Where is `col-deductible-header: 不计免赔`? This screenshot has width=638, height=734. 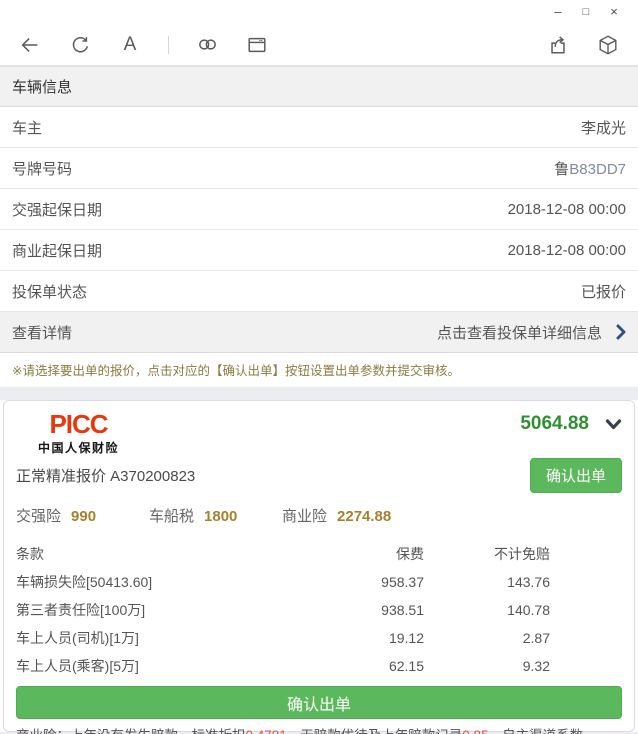
col-deductible-header: 不计免赔 is located at coordinates (522, 554).